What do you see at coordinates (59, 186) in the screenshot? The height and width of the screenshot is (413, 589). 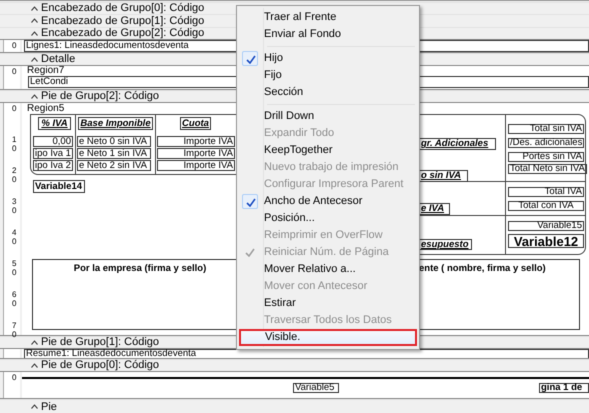 I see `report-field: Variable14` at bounding box center [59, 186].